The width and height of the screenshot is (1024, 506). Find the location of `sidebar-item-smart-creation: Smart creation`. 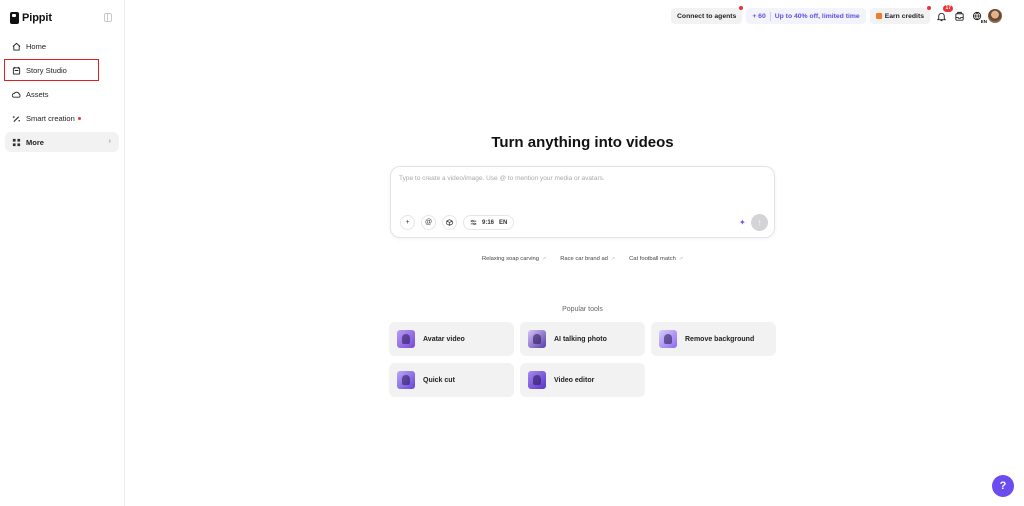

sidebar-item-smart-creation: Smart creation is located at coordinates (62, 118).